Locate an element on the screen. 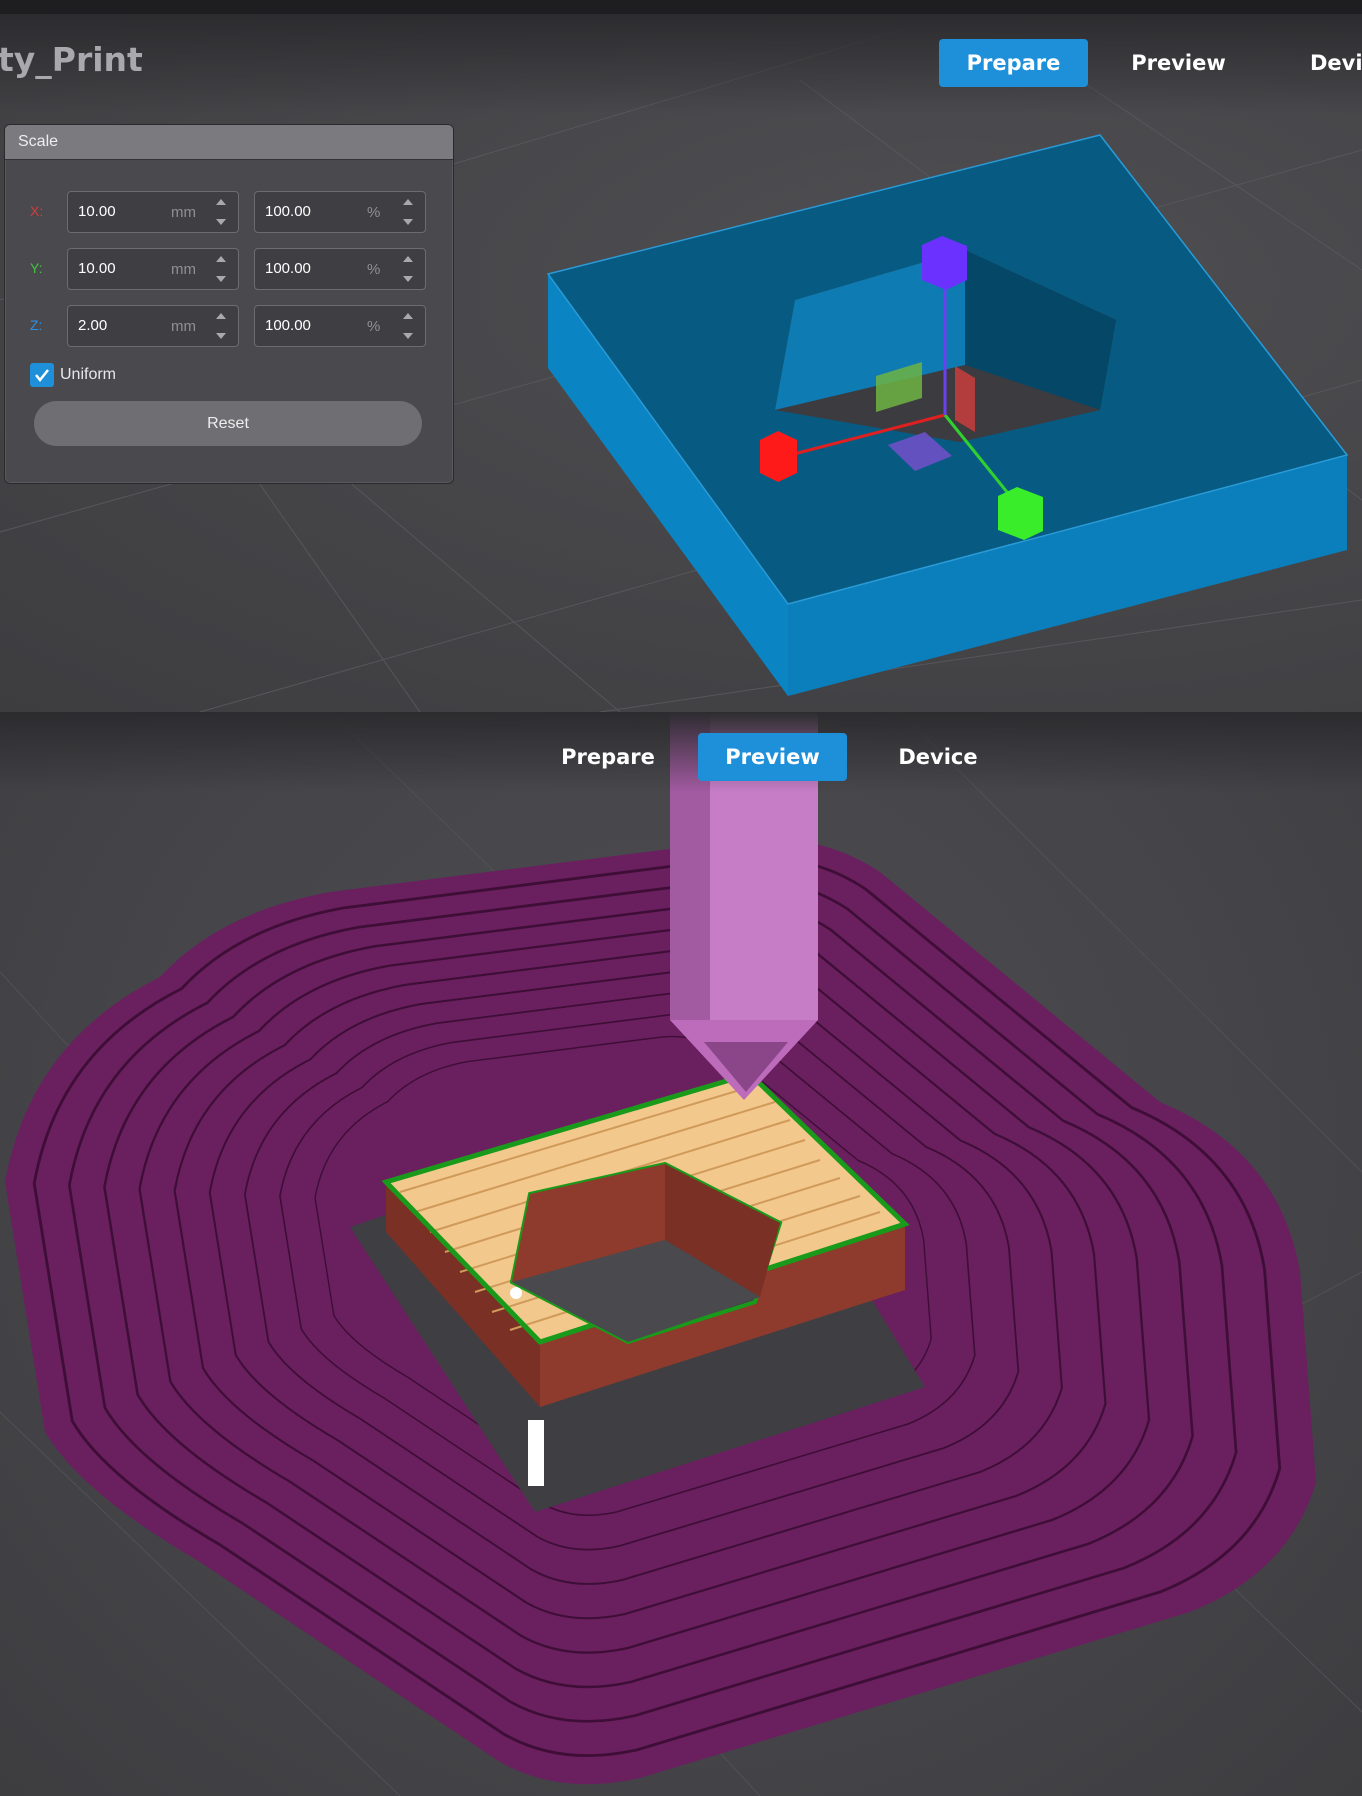 This screenshot has width=1362, height=1796. x-percent-unit: % is located at coordinates (374, 212).